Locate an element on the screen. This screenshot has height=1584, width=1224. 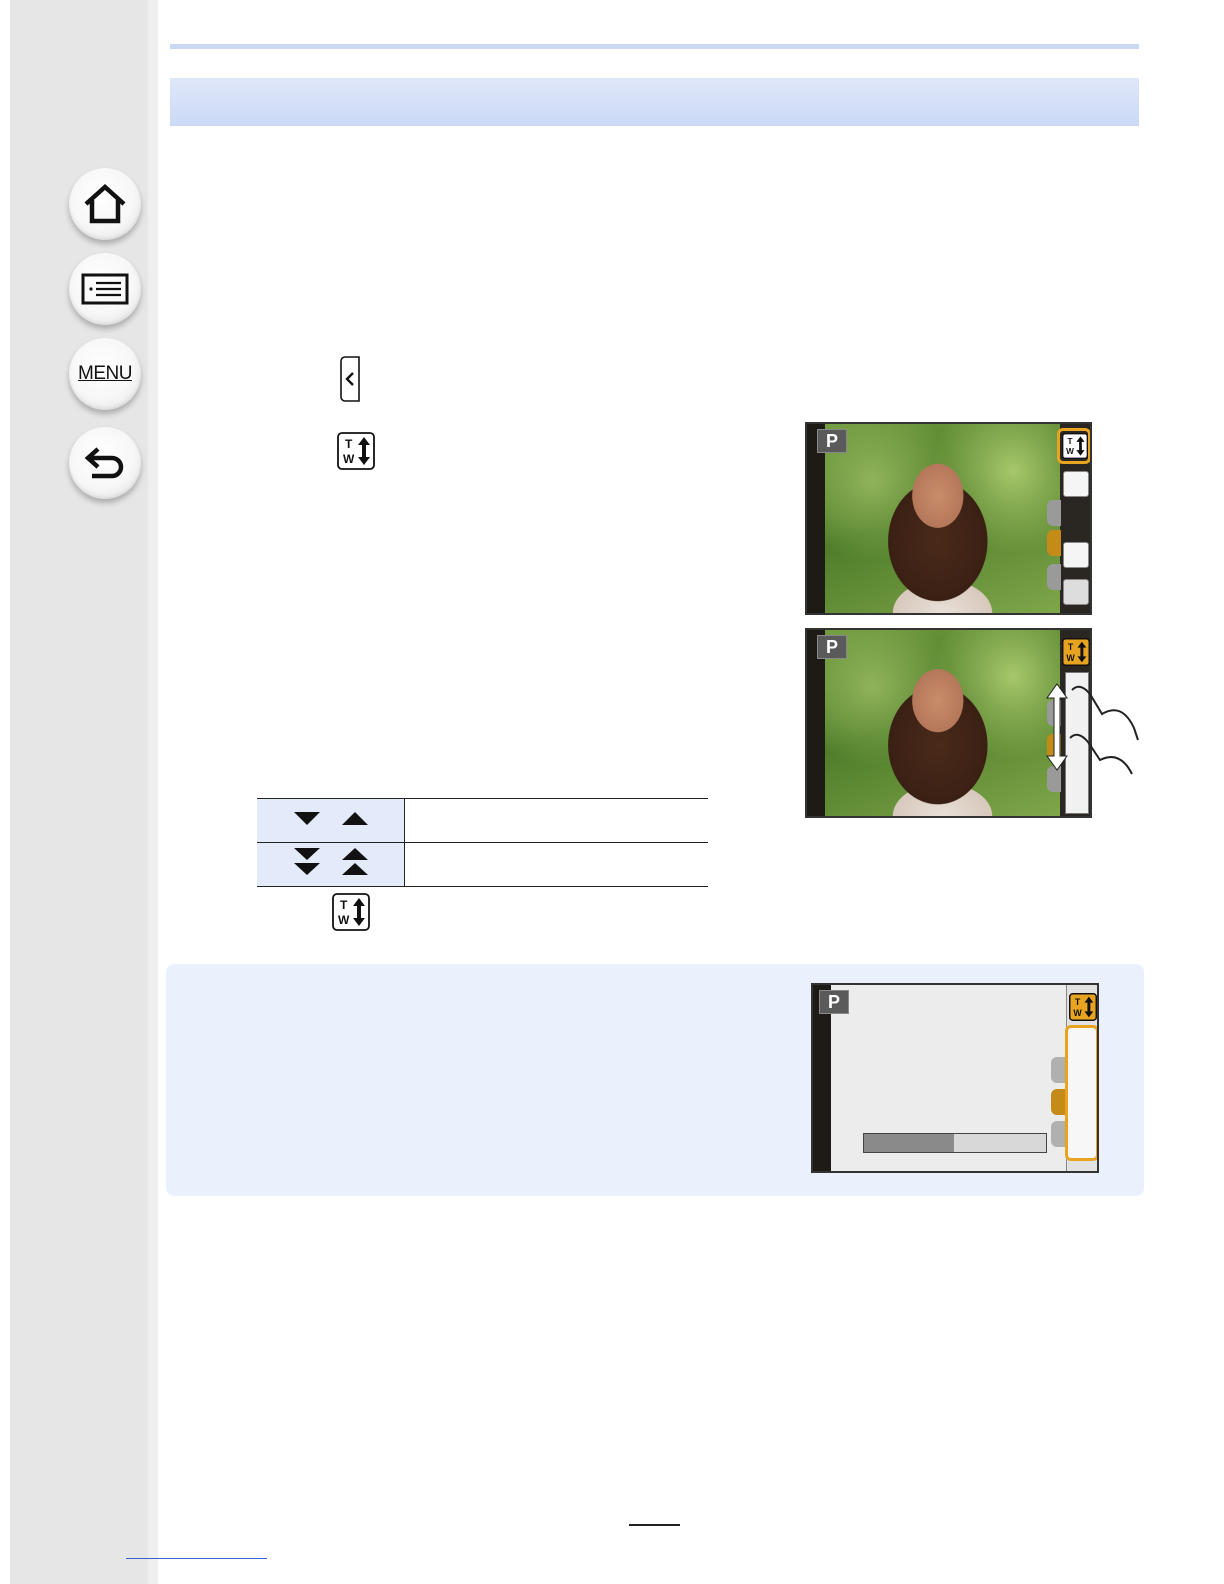
zoom-slider-highlighted is located at coordinates (1081, 1093).